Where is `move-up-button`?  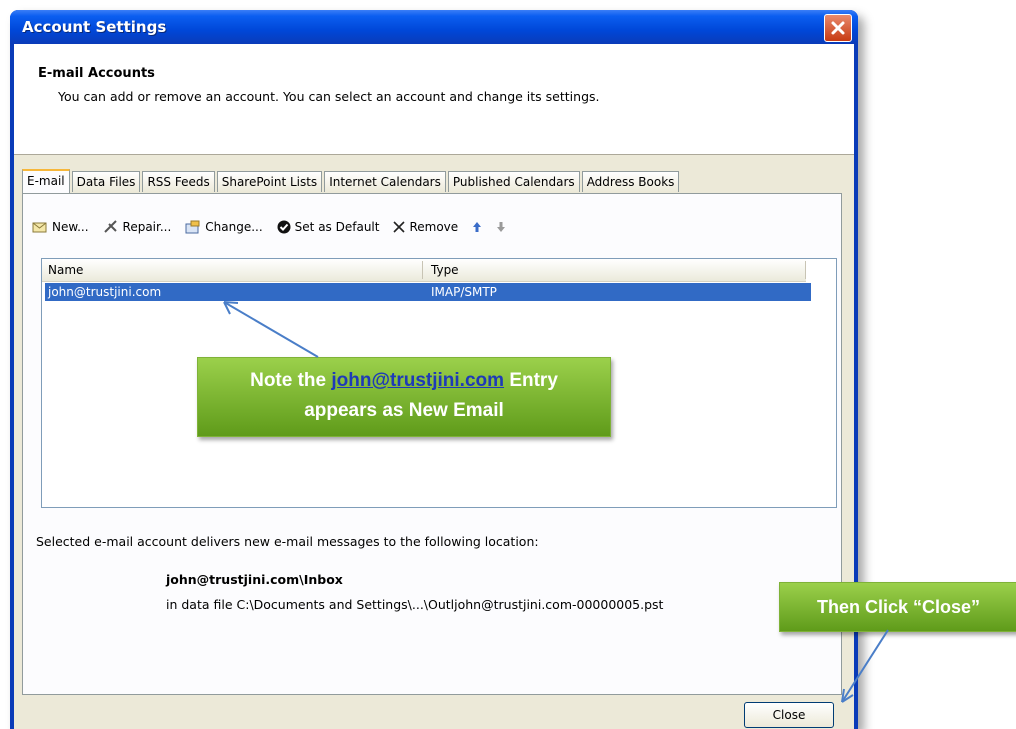
move-up-button is located at coordinates (477, 227).